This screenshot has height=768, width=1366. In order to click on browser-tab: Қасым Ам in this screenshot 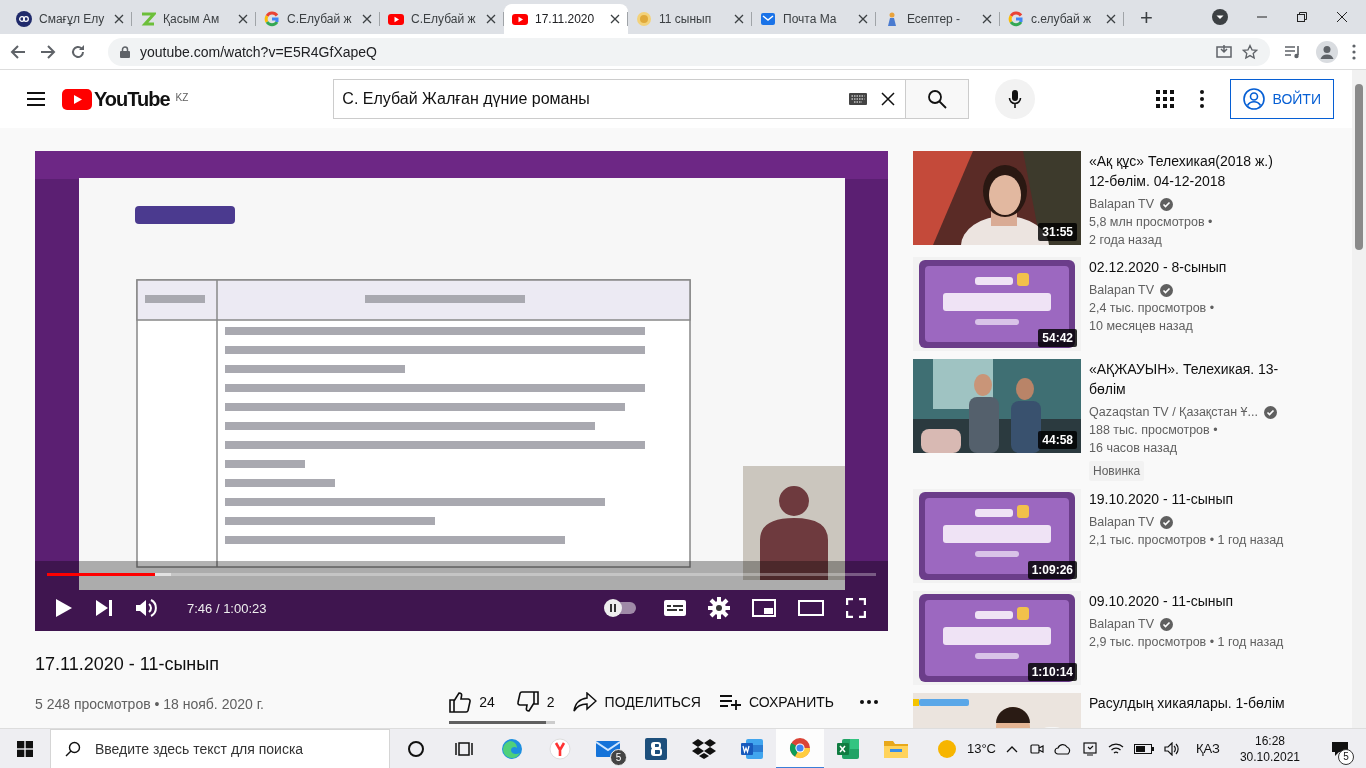, I will do `click(194, 19)`.